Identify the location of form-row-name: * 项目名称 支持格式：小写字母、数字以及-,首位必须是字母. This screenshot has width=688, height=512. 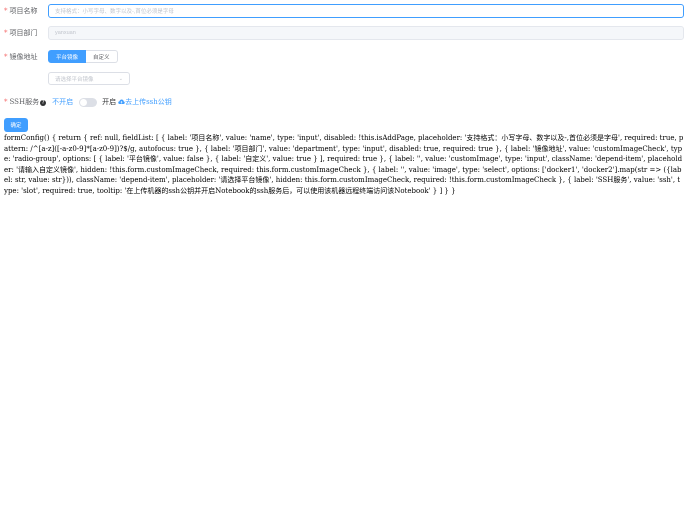
(342, 11).